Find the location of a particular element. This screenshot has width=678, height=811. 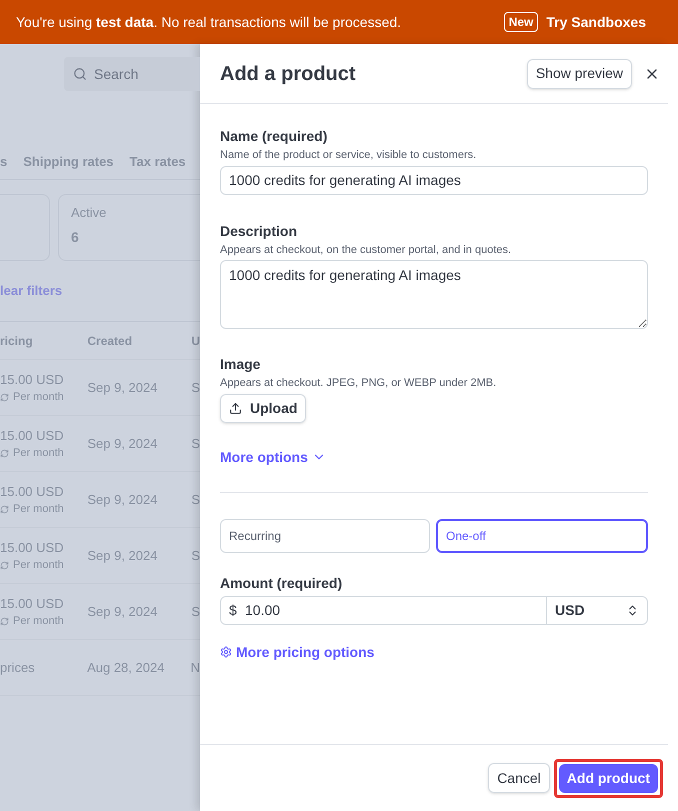

try-sandboxes-link: Try Sandboxes is located at coordinates (596, 22).